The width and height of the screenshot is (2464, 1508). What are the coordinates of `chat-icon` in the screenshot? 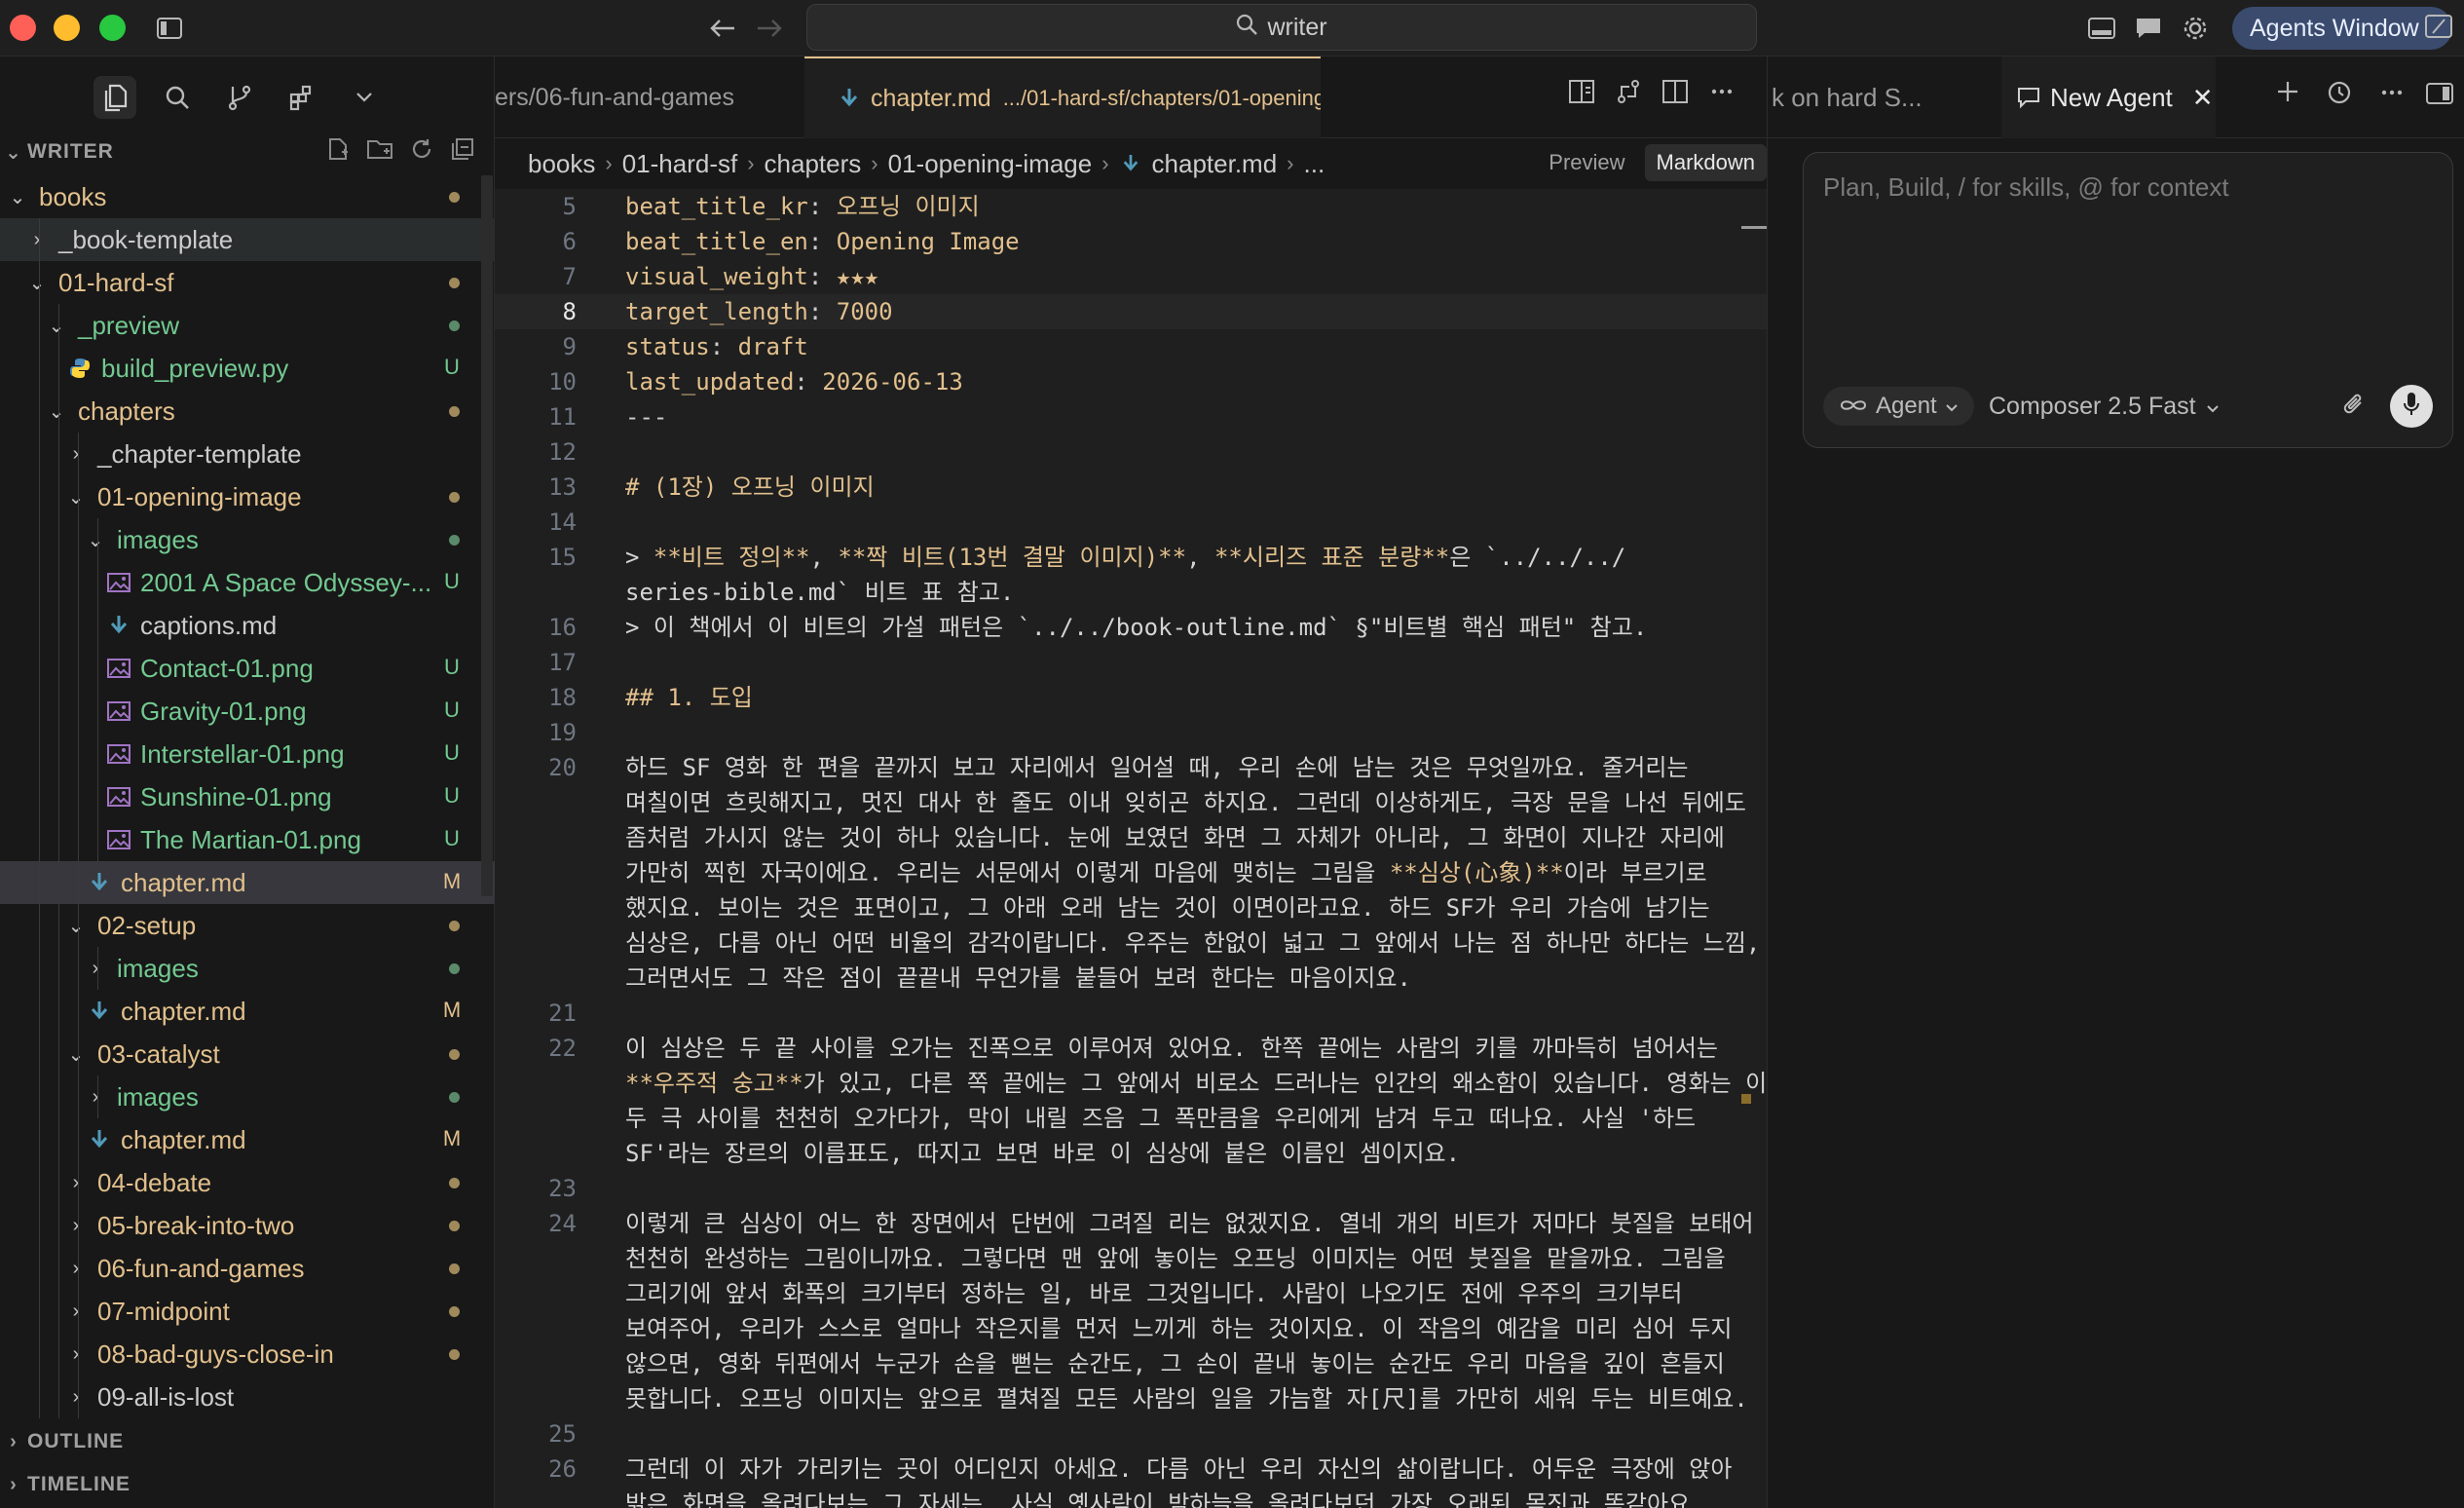 It's located at (2148, 28).